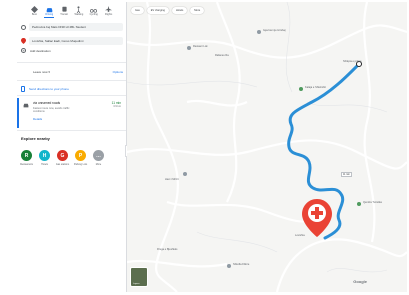 This screenshot has width=409, height=295. Describe the element at coordinates (41, 72) in the screenshot. I see `leave-now-dropdown: Leave now ▾` at that location.